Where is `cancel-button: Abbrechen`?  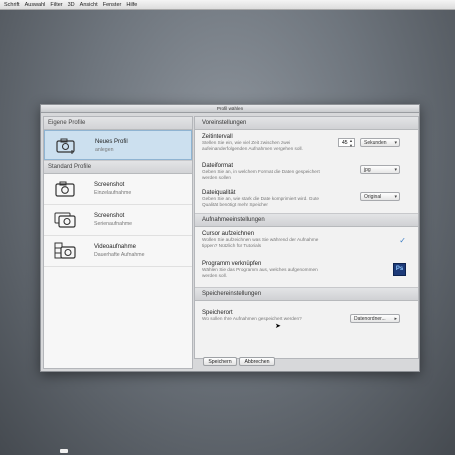 cancel-button: Abbrechen is located at coordinates (257, 361).